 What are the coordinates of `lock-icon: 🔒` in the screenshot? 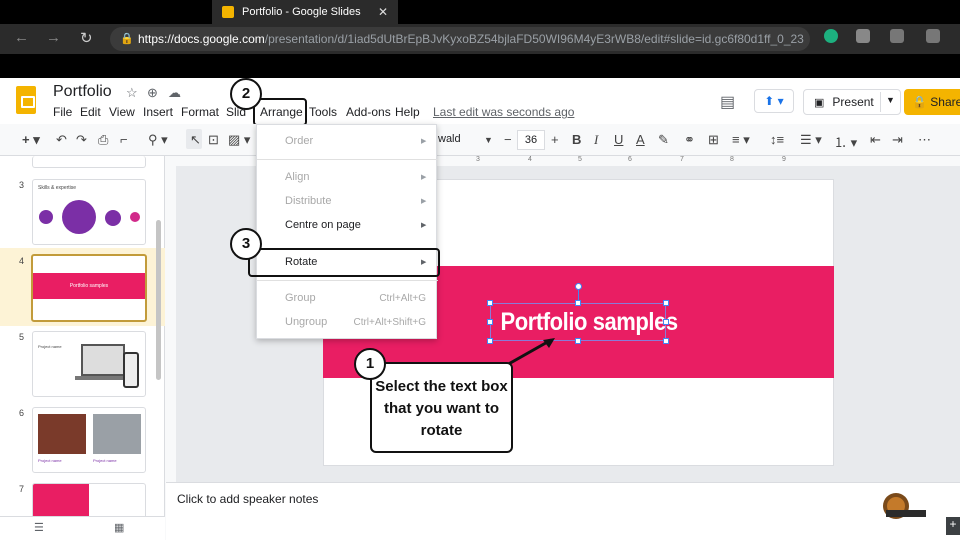 It's located at (127, 39).